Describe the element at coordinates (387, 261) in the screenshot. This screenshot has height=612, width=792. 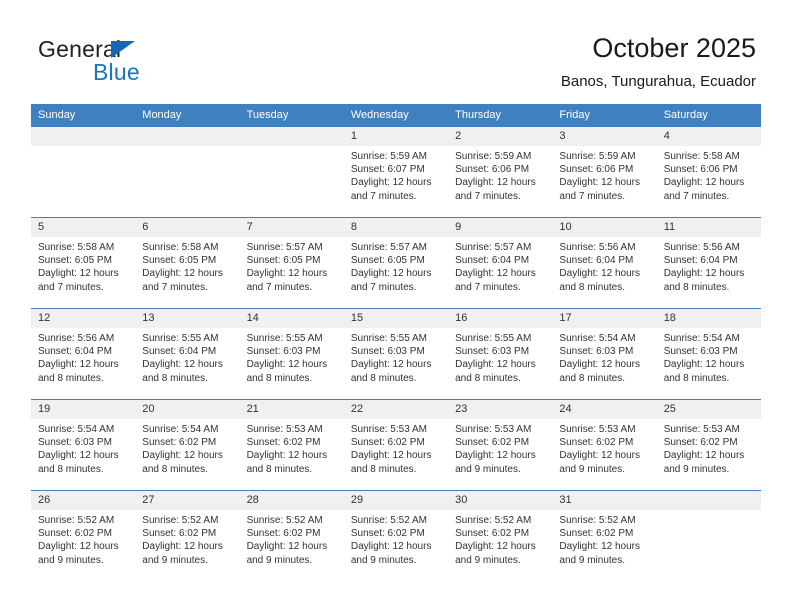
I see `sunset-text: Sunset: 6:05 PM` at that location.